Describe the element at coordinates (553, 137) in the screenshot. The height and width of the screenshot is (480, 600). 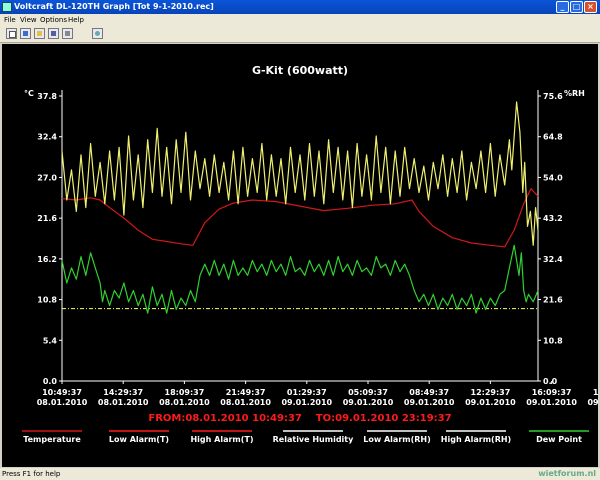
I see `right-tick-label: 64.8` at that location.